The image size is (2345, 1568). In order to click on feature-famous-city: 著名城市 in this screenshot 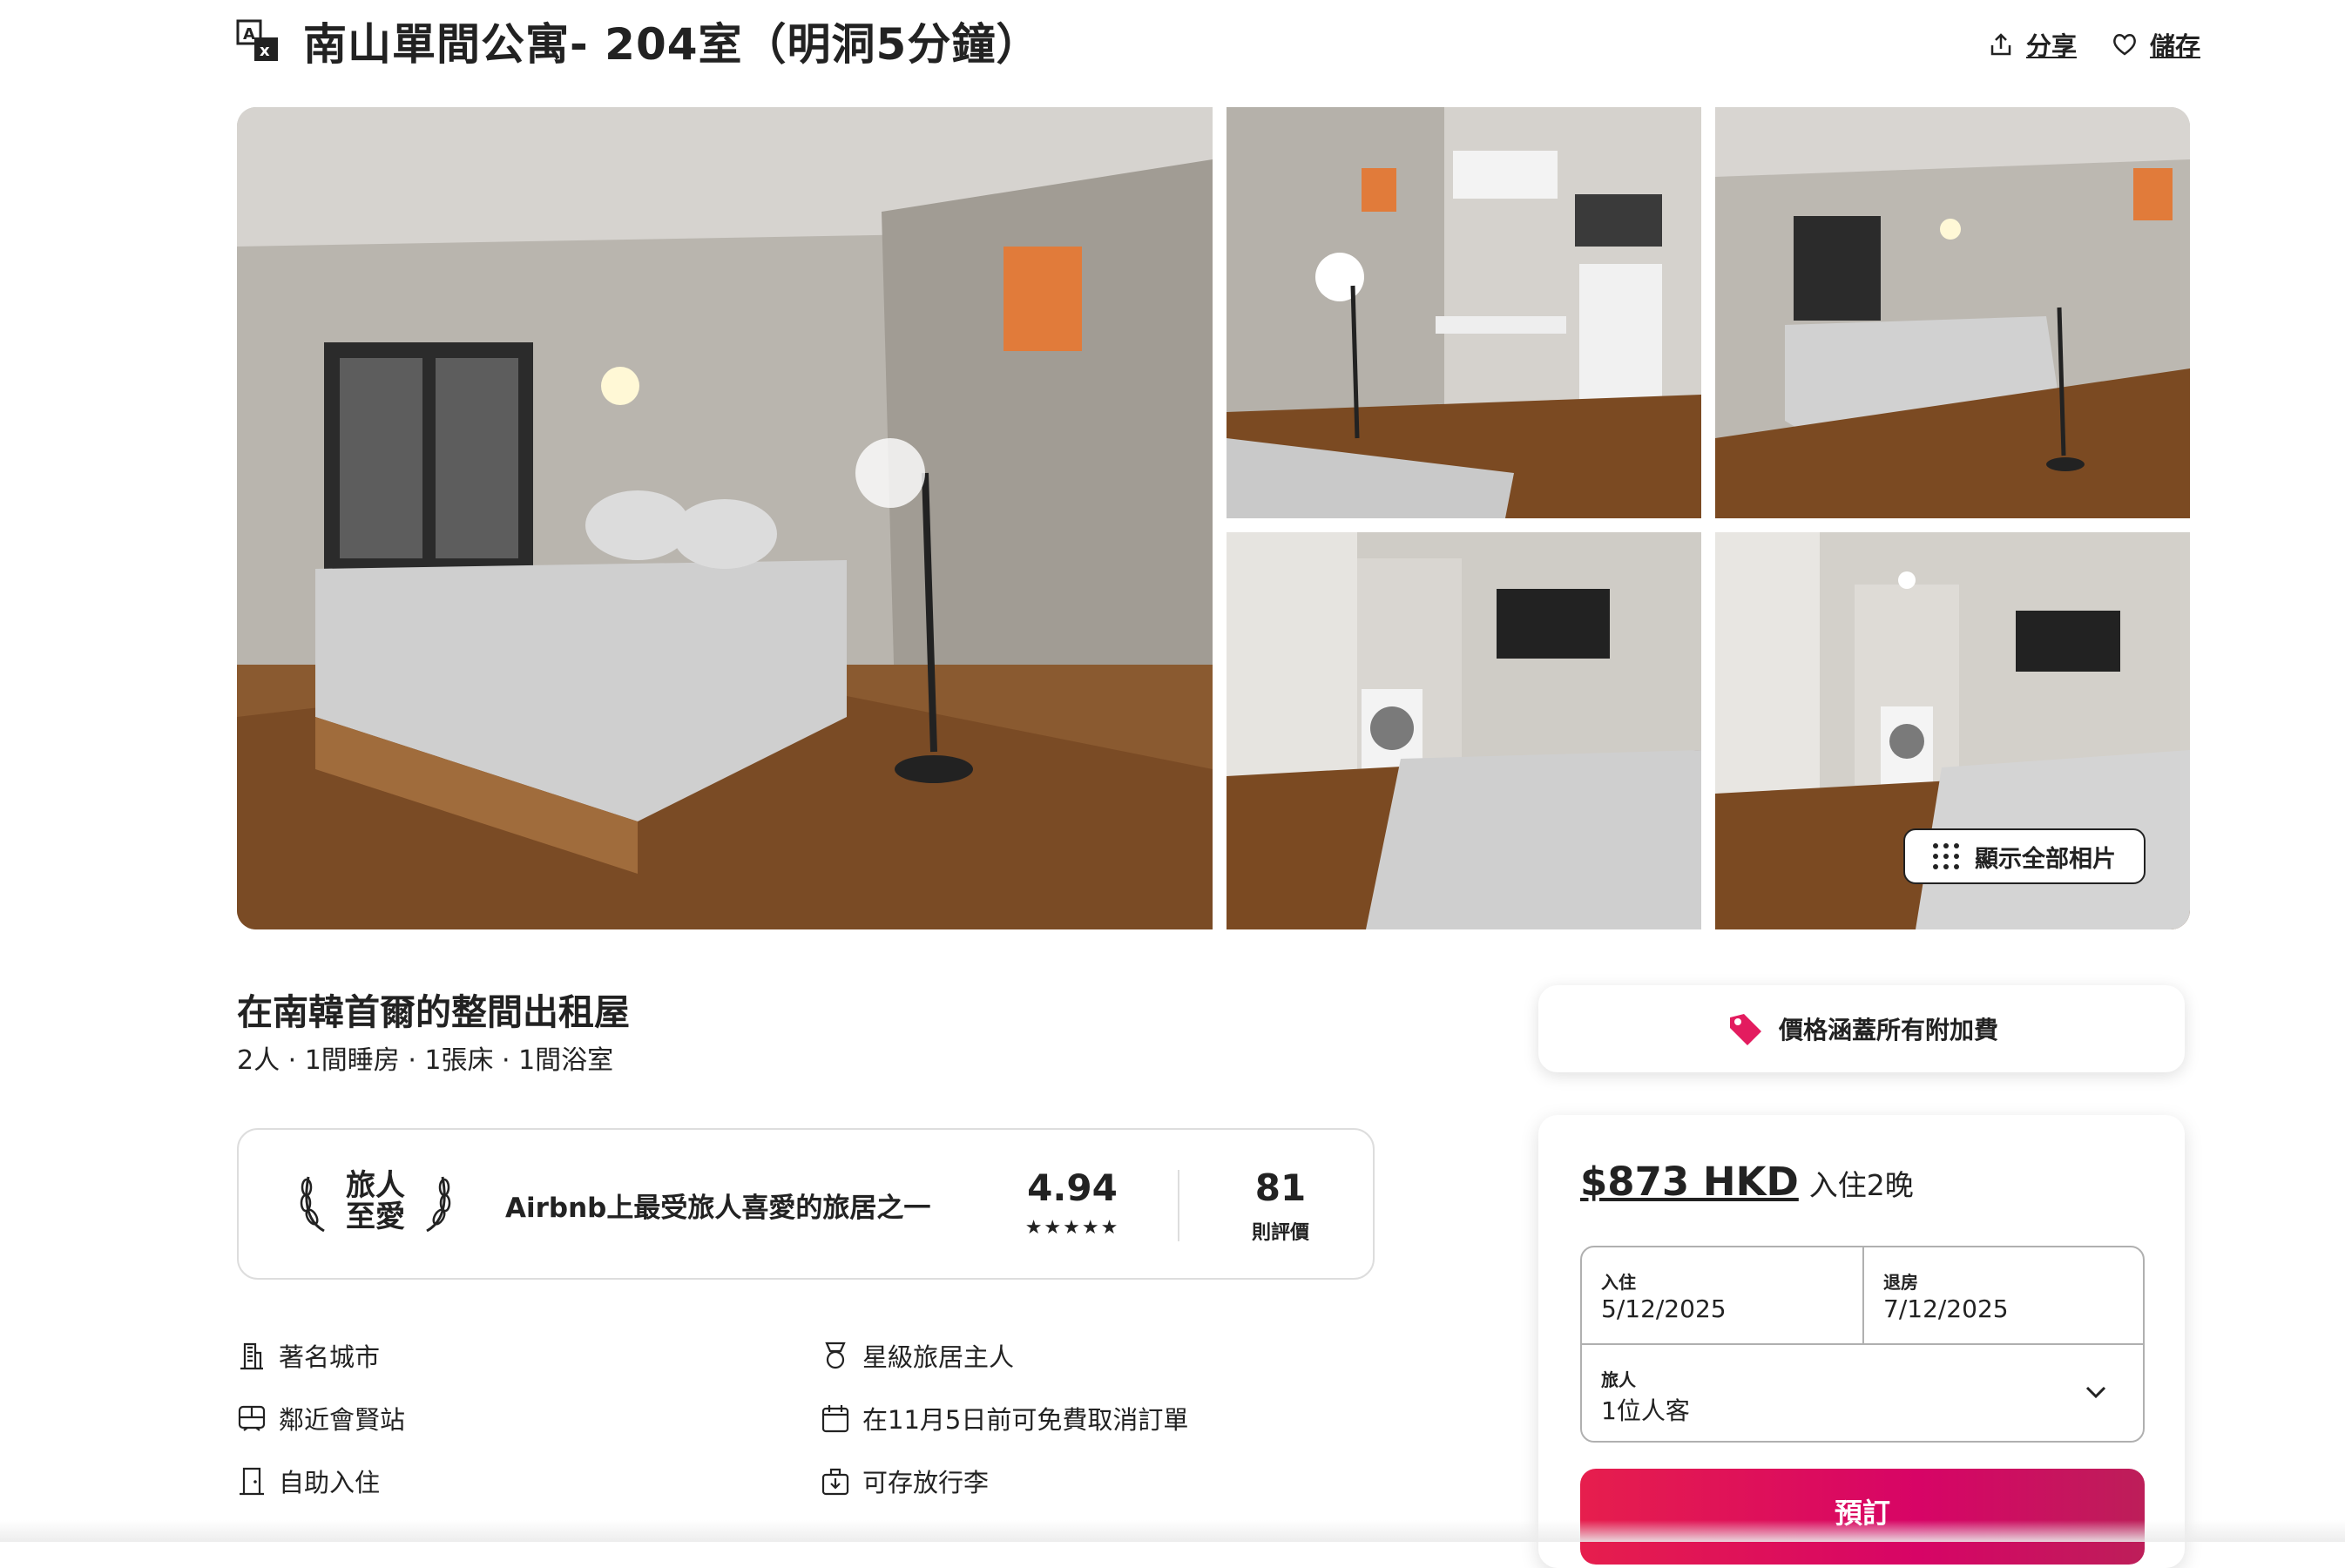, I will do `click(308, 1355)`.